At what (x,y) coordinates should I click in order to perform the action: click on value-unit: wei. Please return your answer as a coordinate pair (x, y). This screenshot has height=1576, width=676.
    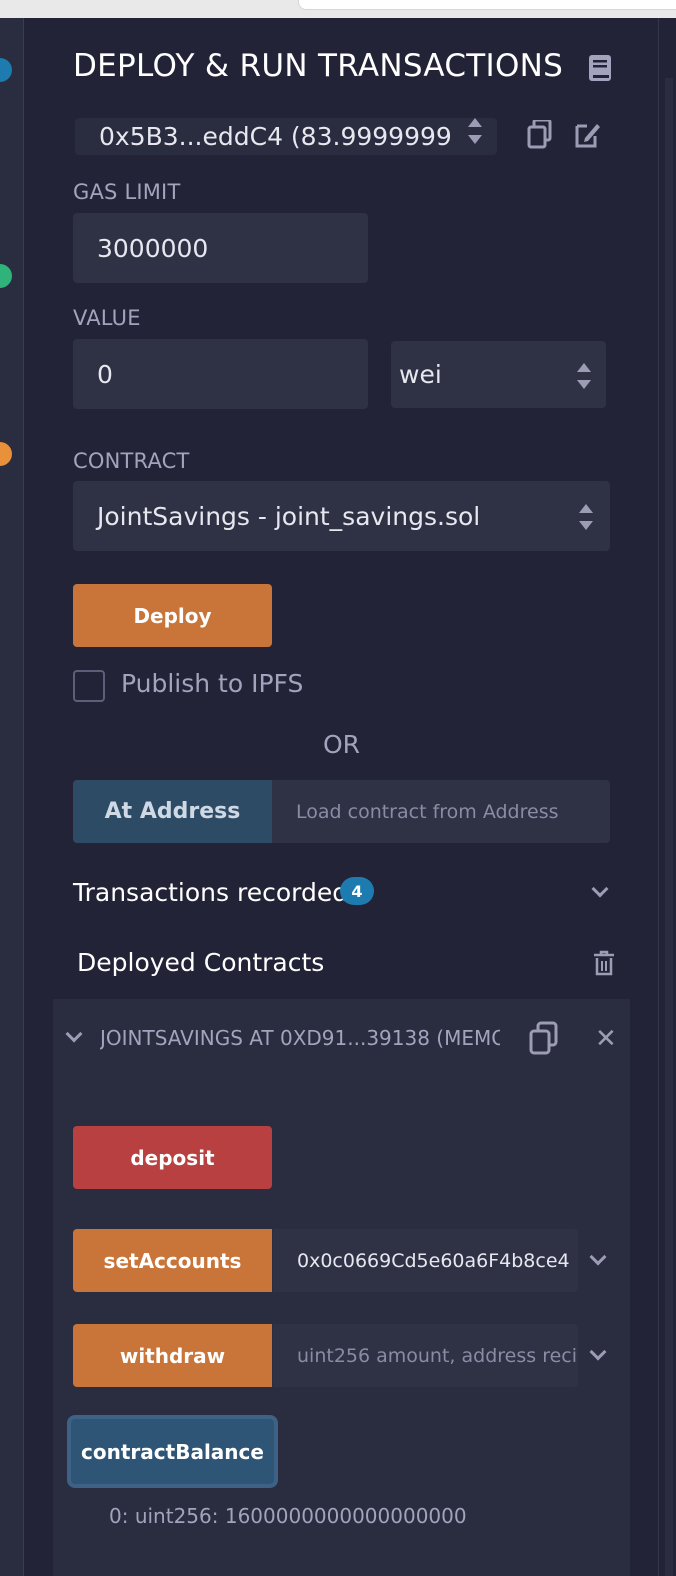
    Looking at the image, I should click on (420, 374).